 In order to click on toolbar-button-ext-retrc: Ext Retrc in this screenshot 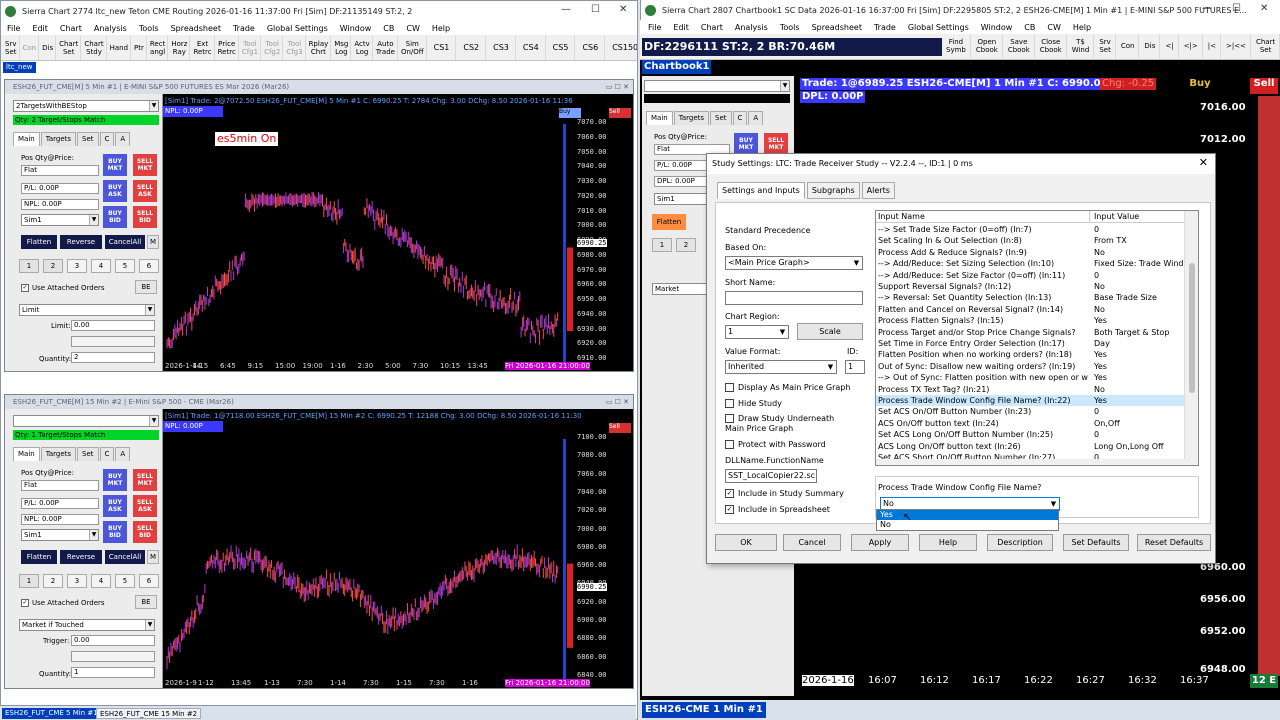, I will do `click(203, 47)`.